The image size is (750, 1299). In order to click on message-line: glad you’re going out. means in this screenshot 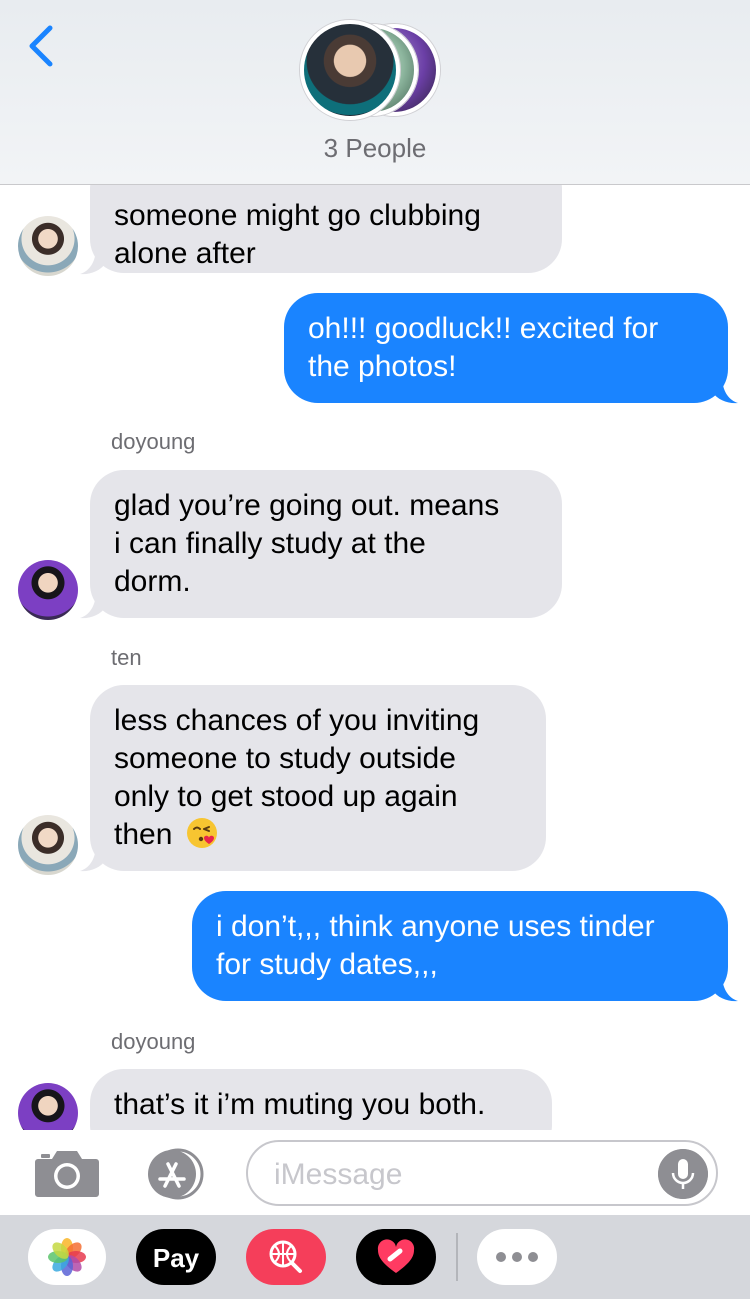, I will do `click(307, 505)`.